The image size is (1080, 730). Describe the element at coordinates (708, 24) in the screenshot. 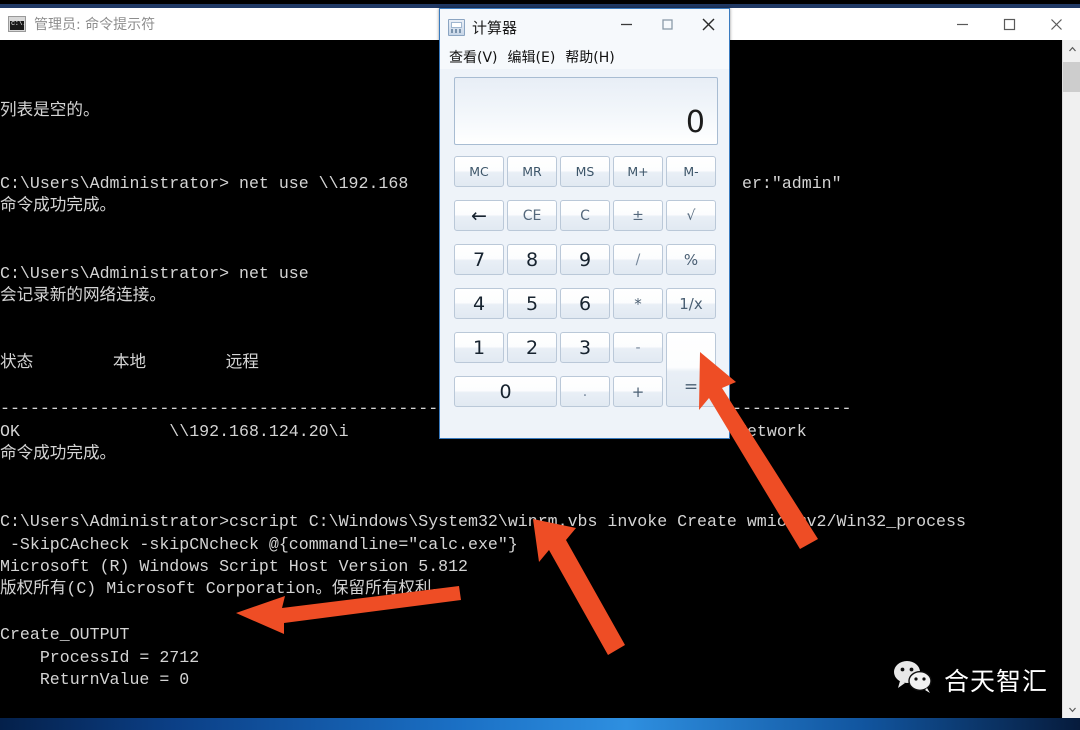

I see `calculator-close-button` at that location.